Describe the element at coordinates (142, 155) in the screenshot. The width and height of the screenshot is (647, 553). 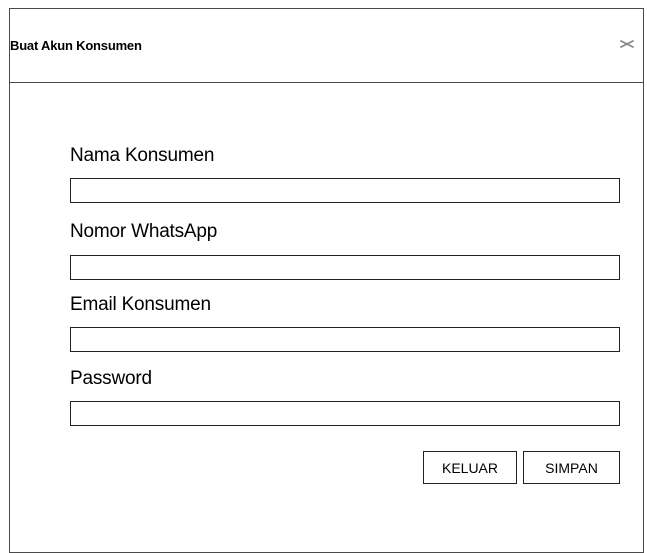
I see `customer-name-label: Nama Konsumen` at that location.